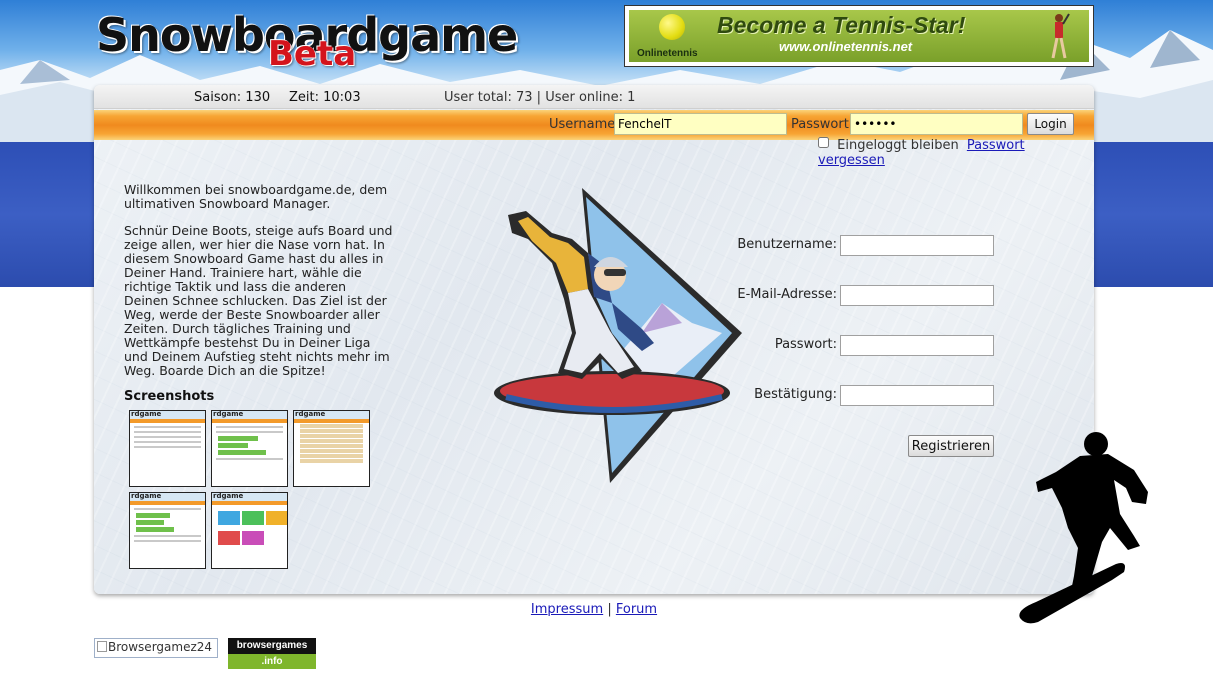 The width and height of the screenshot is (1213, 692). Describe the element at coordinates (232, 97) in the screenshot. I see `season-counter: Saison: 130` at that location.